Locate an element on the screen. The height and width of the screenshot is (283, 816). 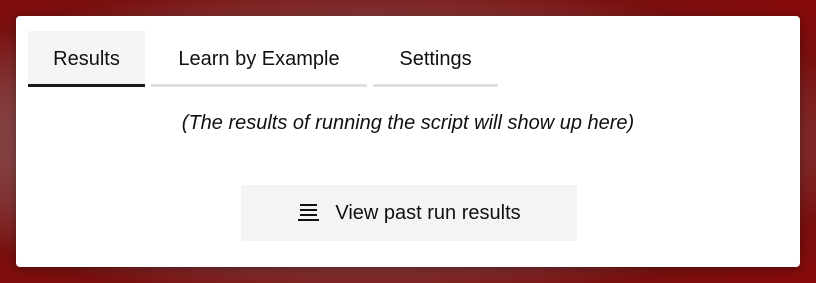
tab-results: Results is located at coordinates (86, 59).